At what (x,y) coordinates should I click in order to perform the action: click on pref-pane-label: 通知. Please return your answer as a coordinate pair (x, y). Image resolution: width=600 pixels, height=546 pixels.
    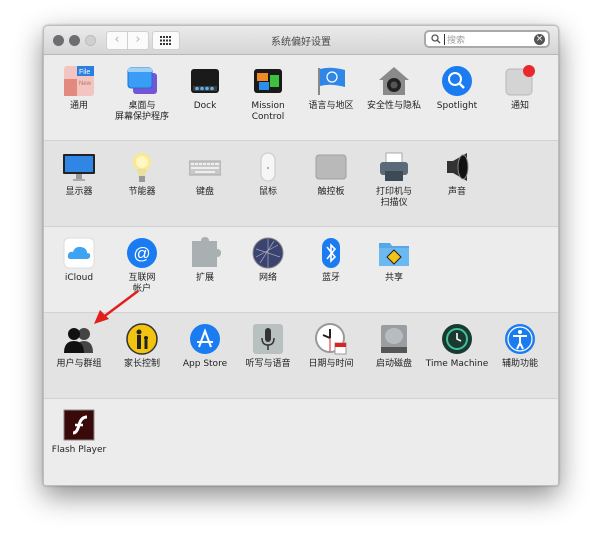
    Looking at the image, I should click on (519, 106).